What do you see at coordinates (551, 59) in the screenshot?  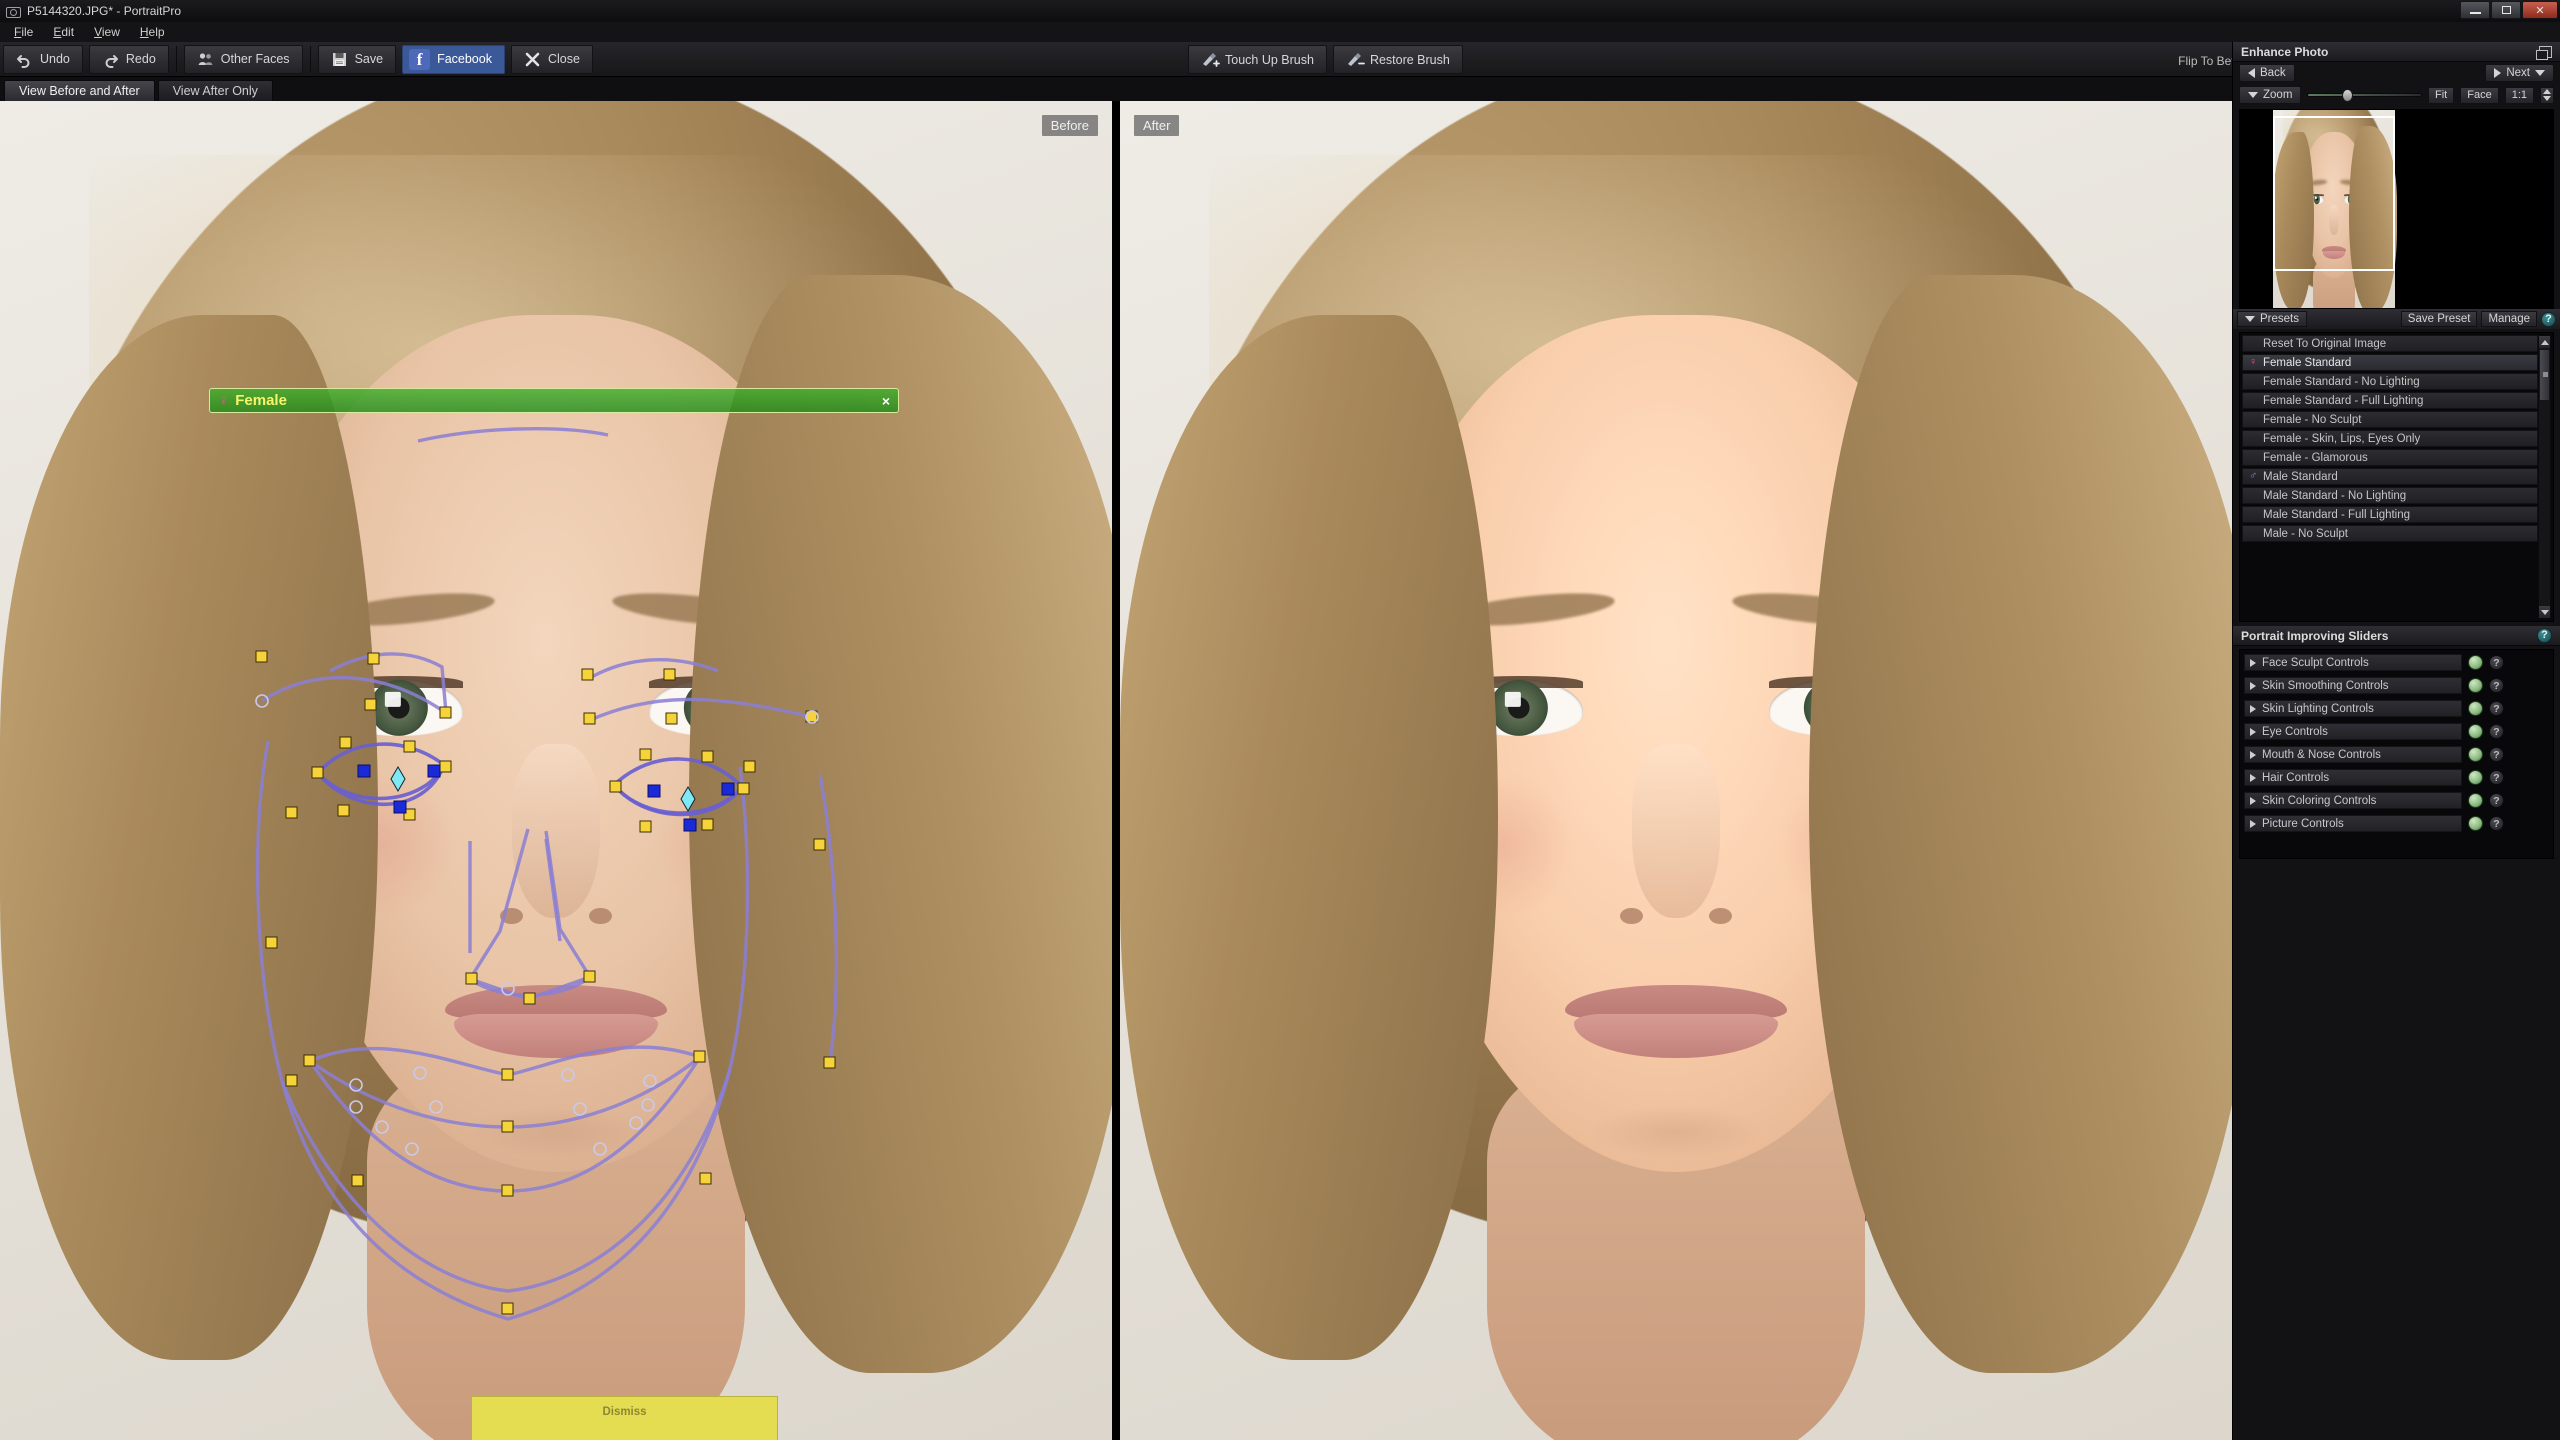 I see `close-photo-button: Close` at bounding box center [551, 59].